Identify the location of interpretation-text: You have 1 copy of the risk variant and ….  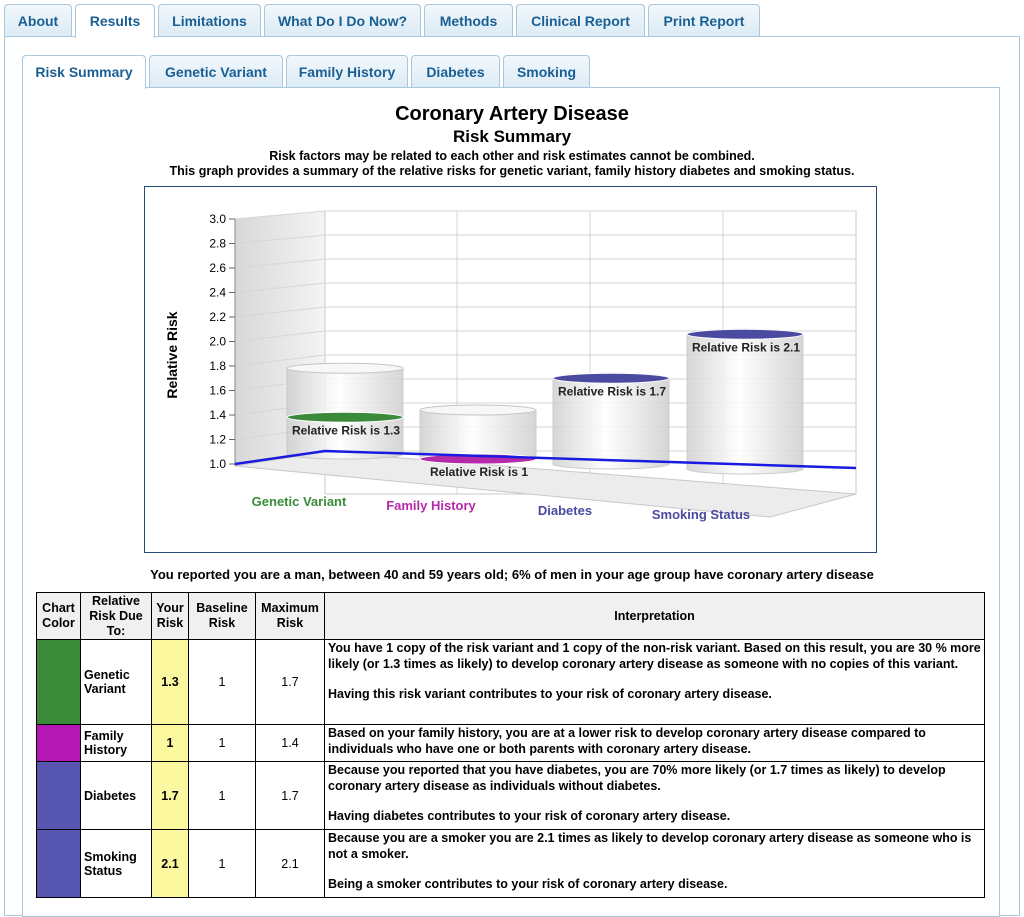
(654, 656).